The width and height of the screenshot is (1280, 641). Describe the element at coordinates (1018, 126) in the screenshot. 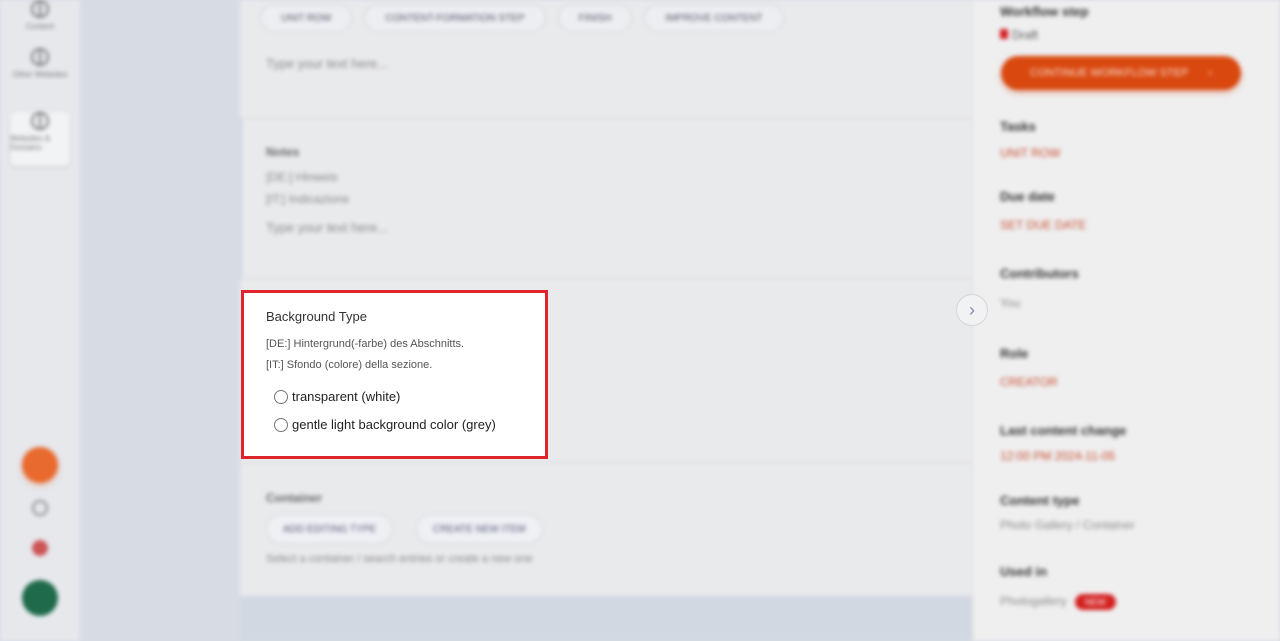

I see `tasks-label: Tasks` at that location.